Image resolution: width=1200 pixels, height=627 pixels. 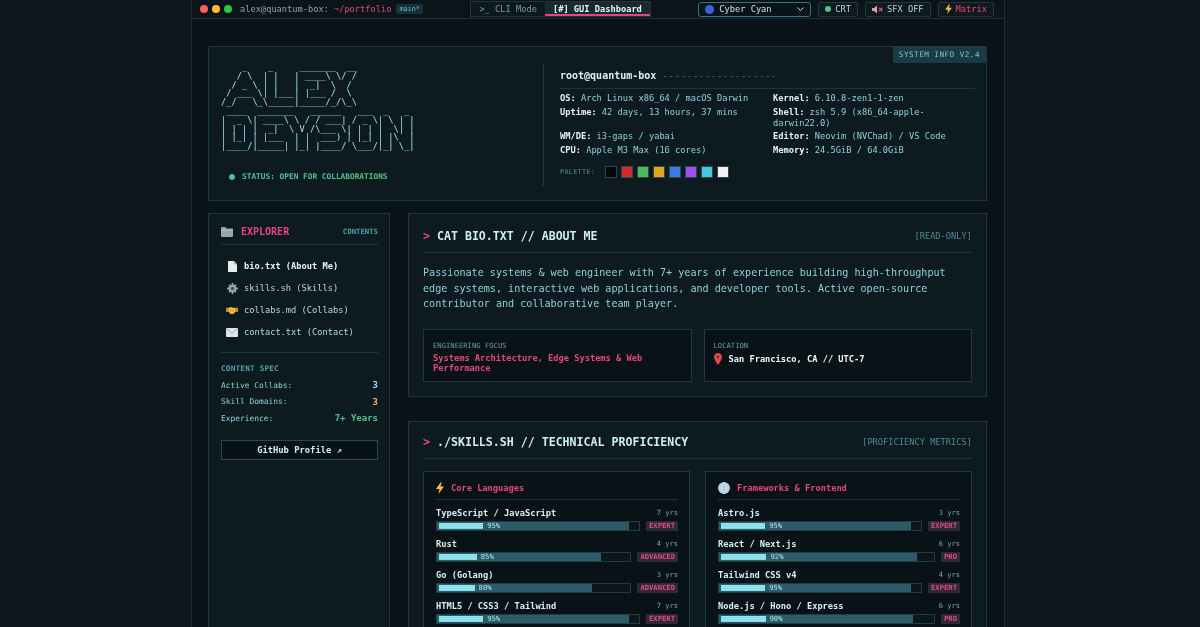 I want to click on file-link: contact.txt (Contact), so click(x=299, y=332).